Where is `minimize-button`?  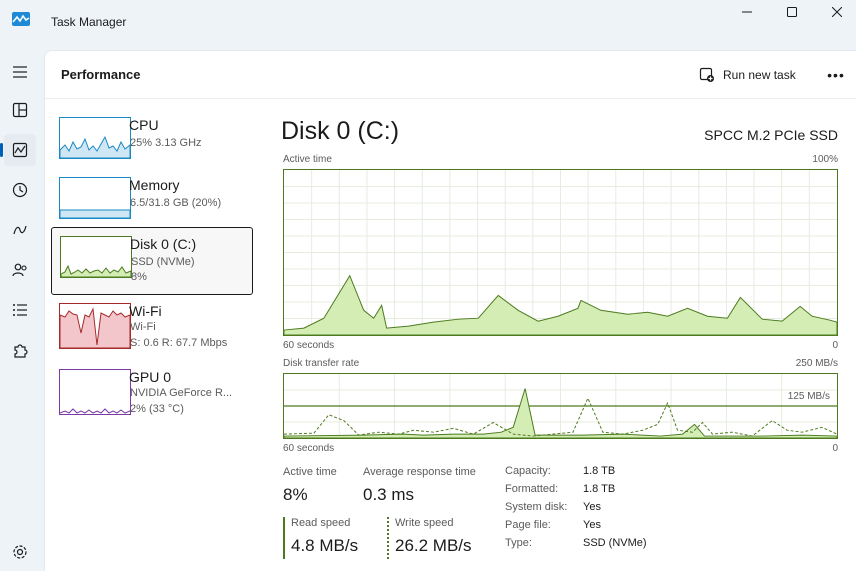
minimize-button is located at coordinates (747, 12).